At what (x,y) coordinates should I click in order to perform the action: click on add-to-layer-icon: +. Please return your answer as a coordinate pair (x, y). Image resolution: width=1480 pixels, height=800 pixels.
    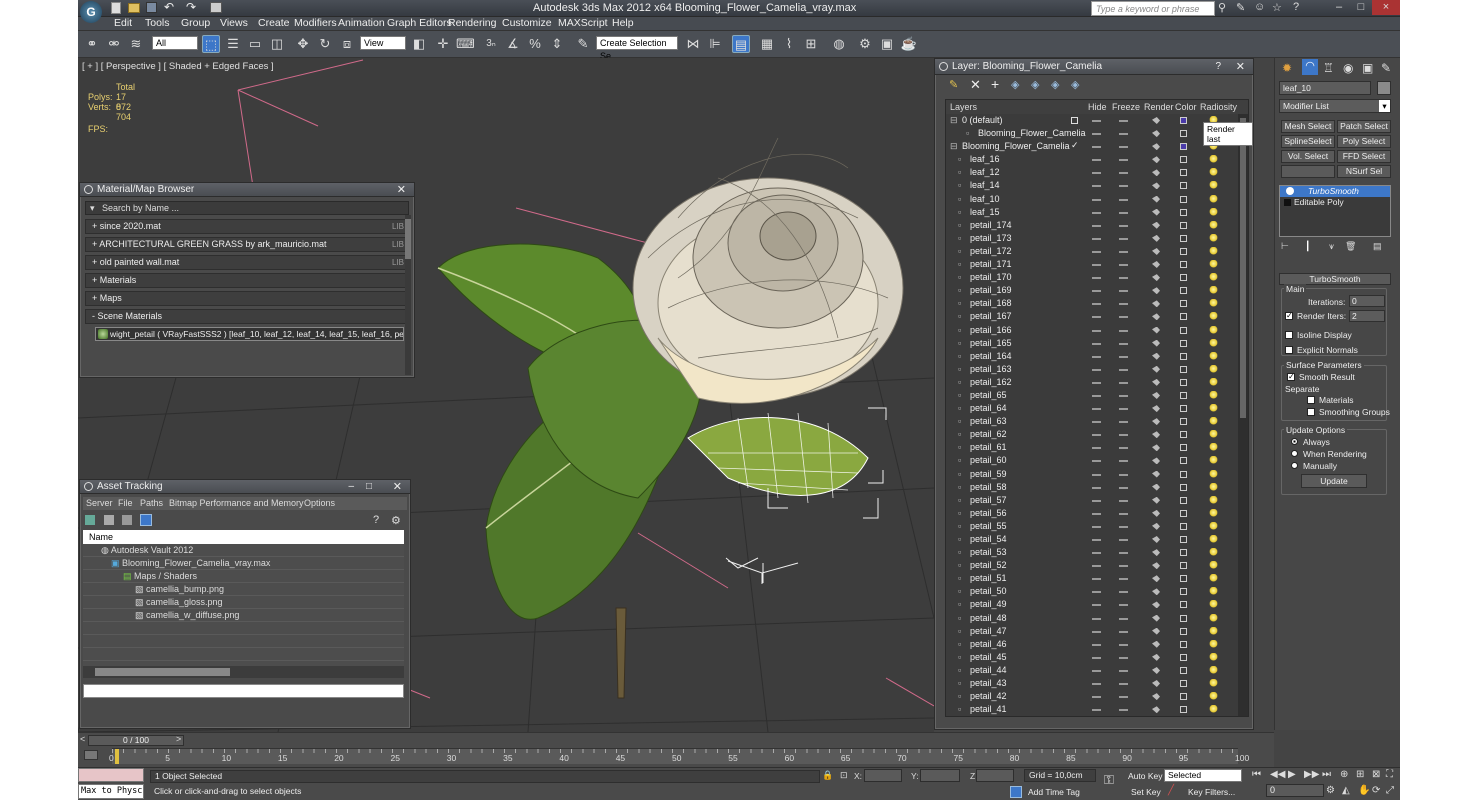
    Looking at the image, I should click on (995, 84).